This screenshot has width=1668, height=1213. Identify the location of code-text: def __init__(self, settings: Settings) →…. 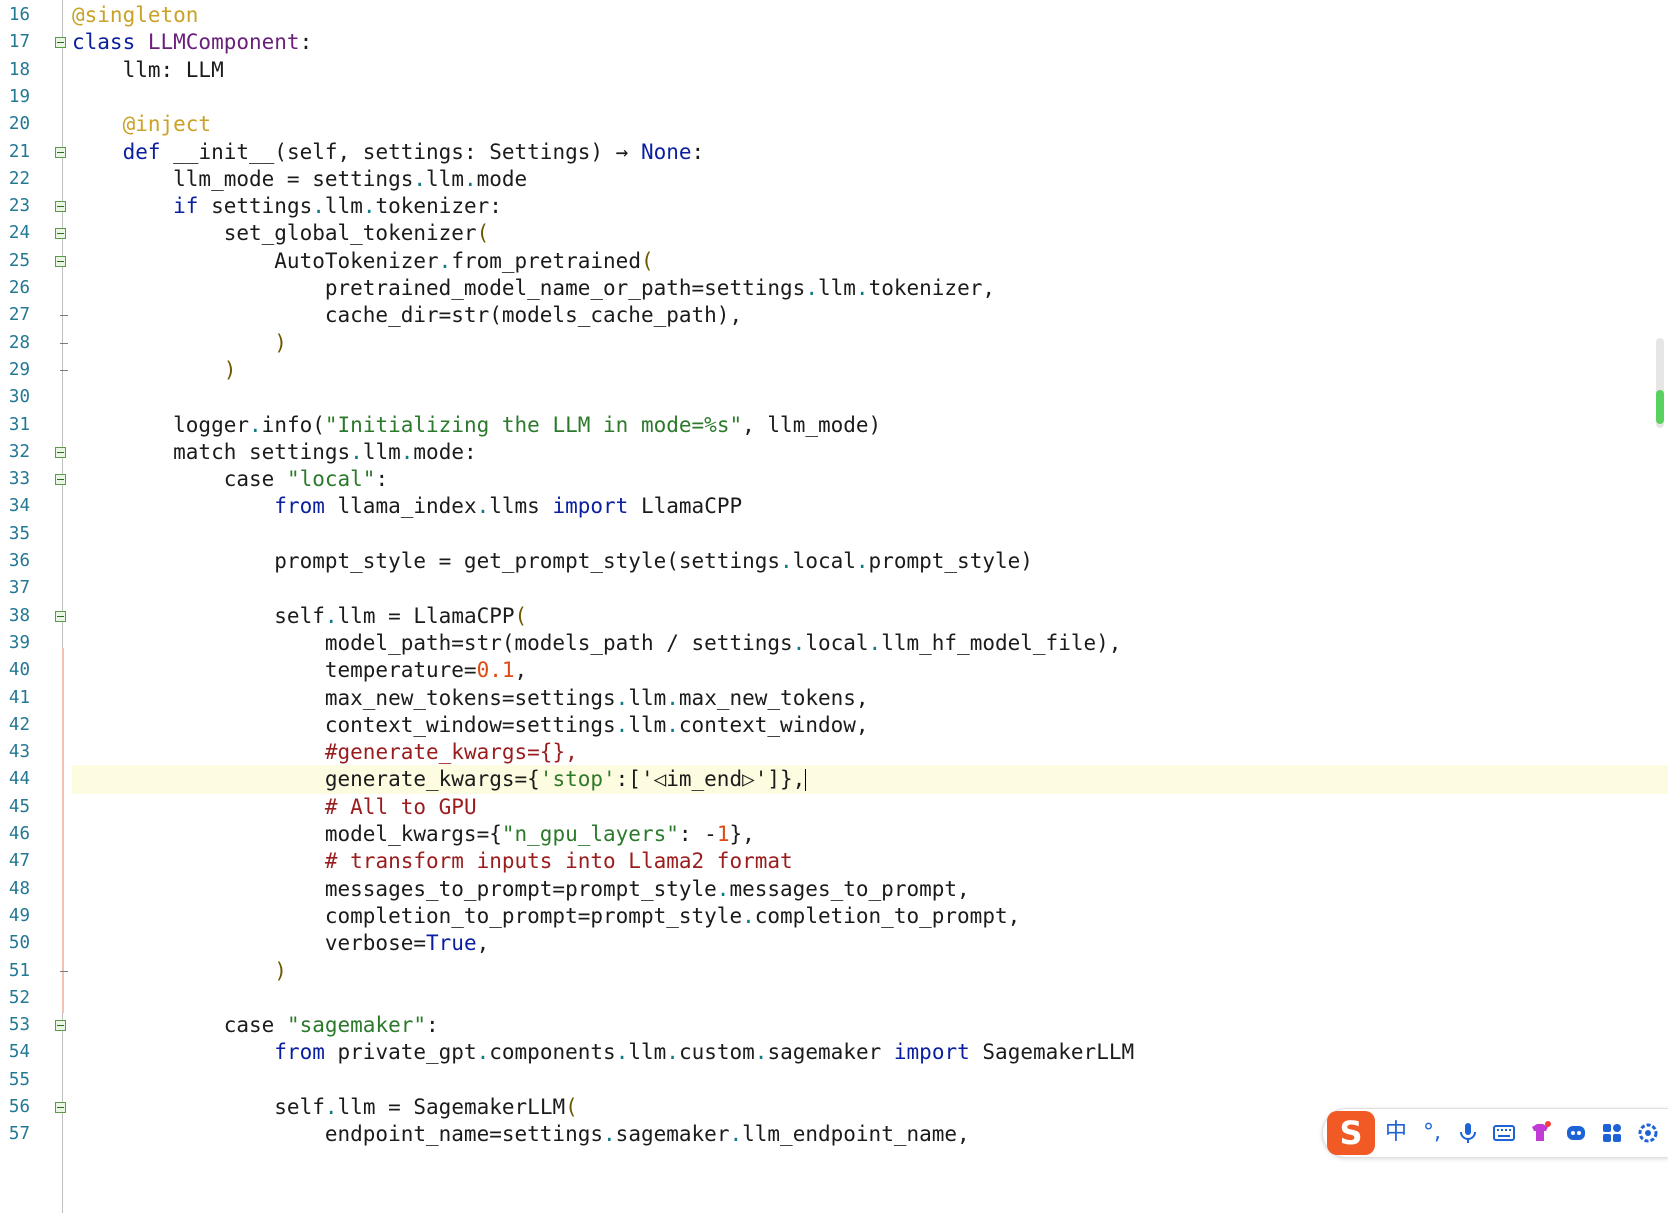
(870, 152).